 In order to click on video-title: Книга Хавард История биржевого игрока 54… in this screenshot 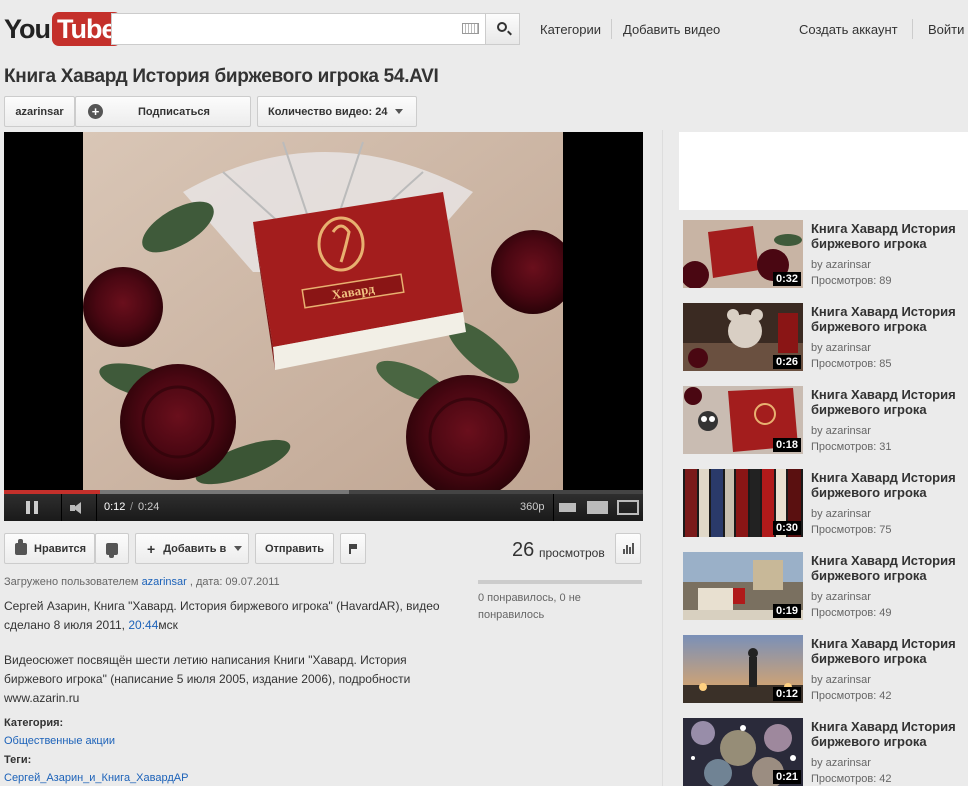, I will do `click(221, 76)`.